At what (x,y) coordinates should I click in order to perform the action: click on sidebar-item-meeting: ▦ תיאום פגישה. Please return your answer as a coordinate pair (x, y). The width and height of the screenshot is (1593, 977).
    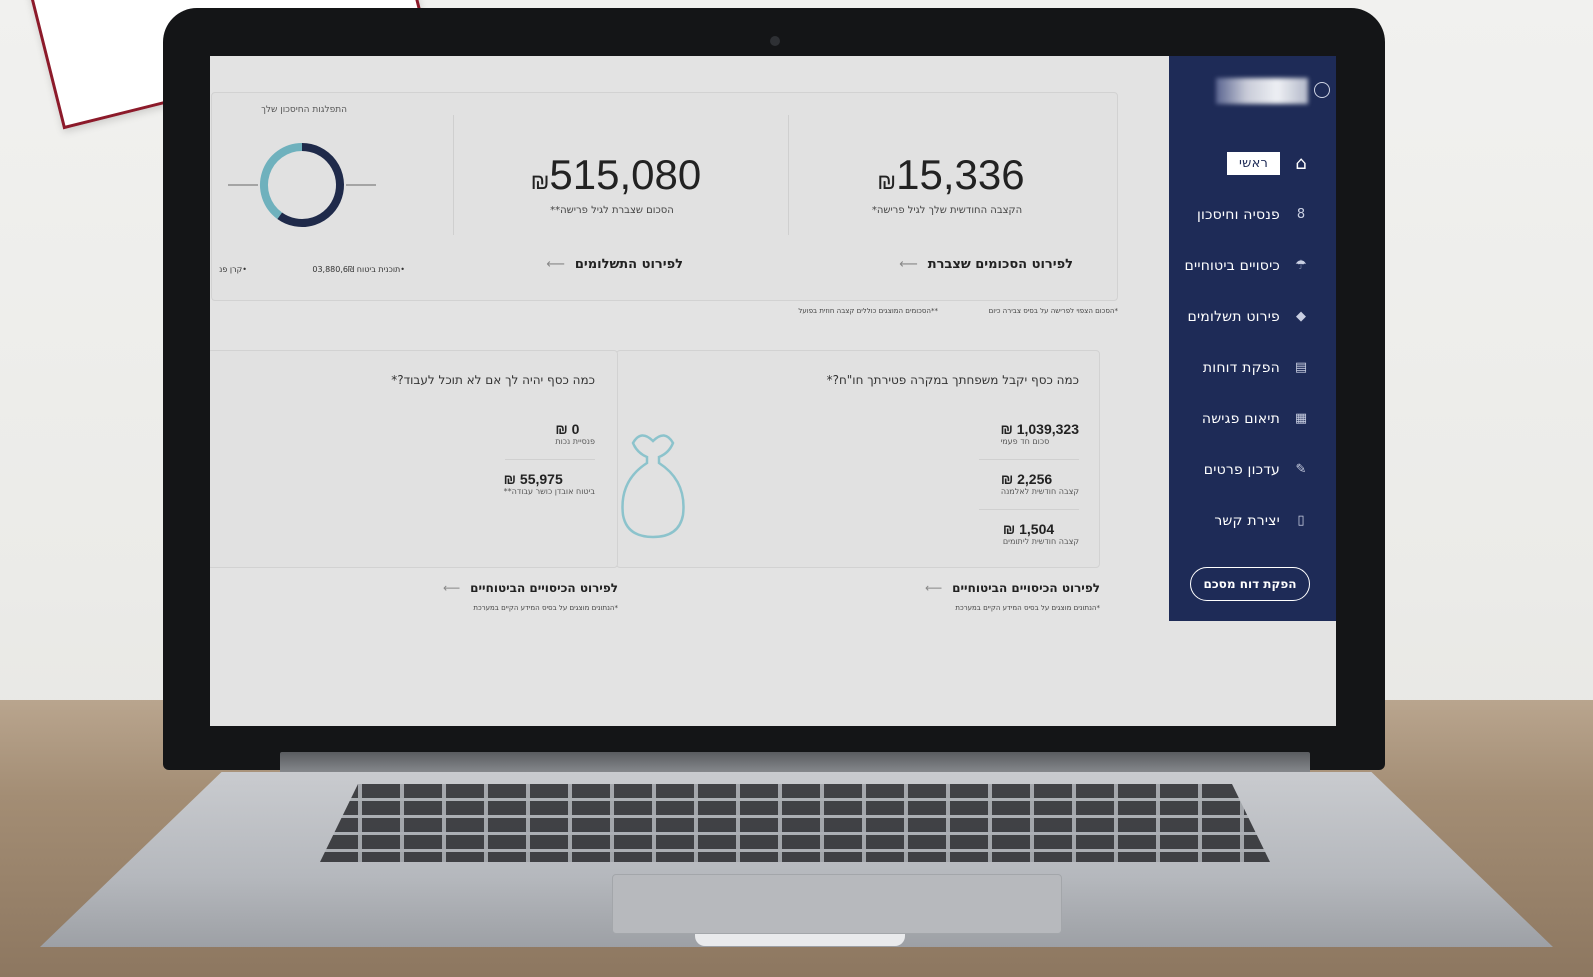
    Looking at the image, I should click on (1252, 418).